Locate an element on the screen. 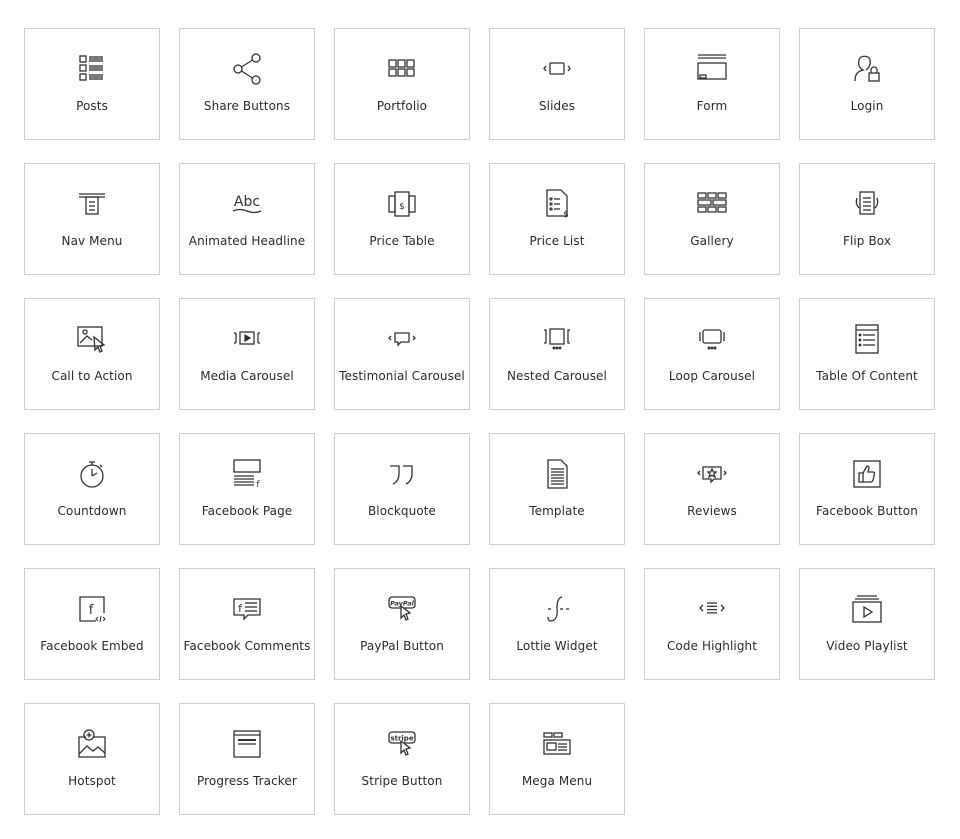 This screenshot has height=839, width=960. widget-countdown: Countdown is located at coordinates (92, 489).